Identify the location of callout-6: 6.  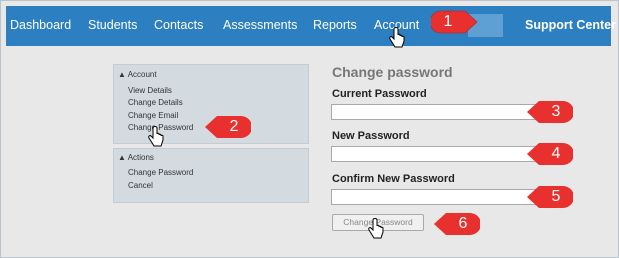
(456, 224).